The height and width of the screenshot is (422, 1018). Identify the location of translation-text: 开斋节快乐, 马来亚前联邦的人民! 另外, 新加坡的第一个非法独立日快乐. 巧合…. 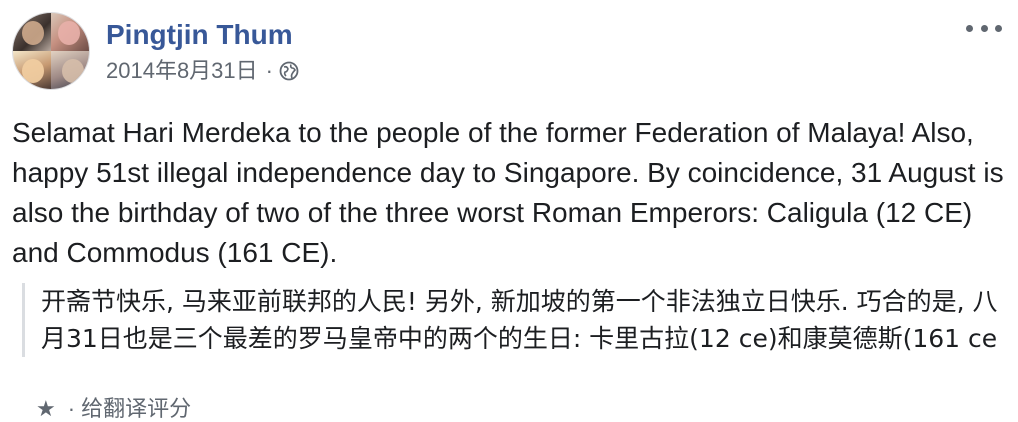
(519, 320).